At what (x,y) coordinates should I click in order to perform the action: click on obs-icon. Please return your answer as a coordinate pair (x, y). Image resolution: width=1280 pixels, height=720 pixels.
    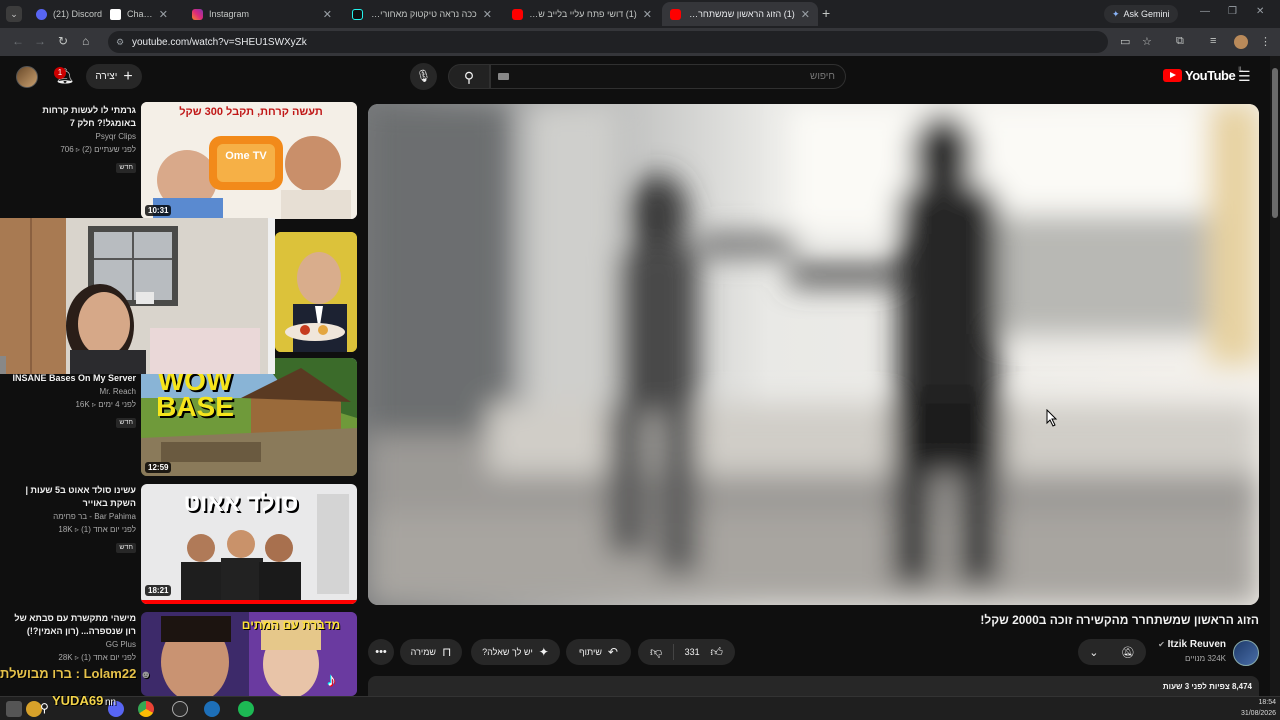
    Looking at the image, I should click on (180, 709).